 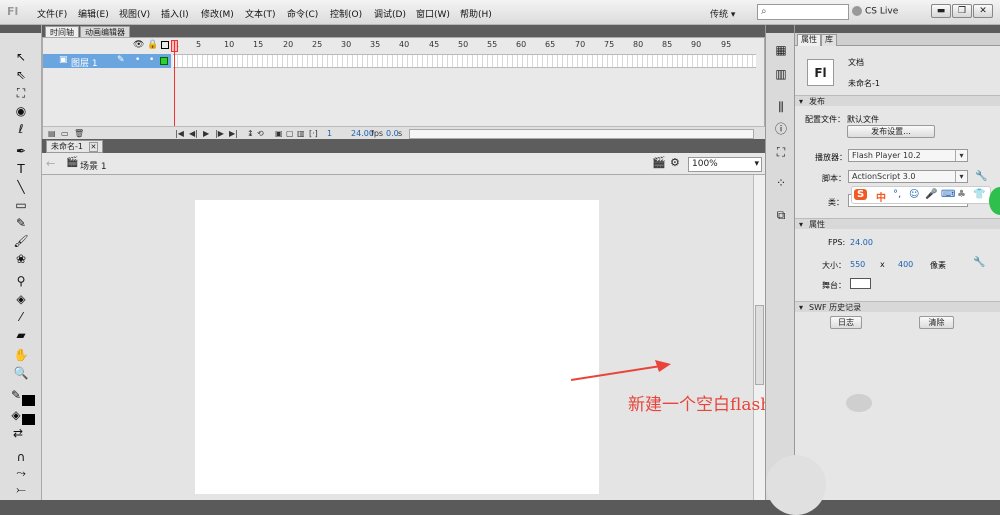 I want to click on layer-name: 图层 1, so click(x=84, y=62).